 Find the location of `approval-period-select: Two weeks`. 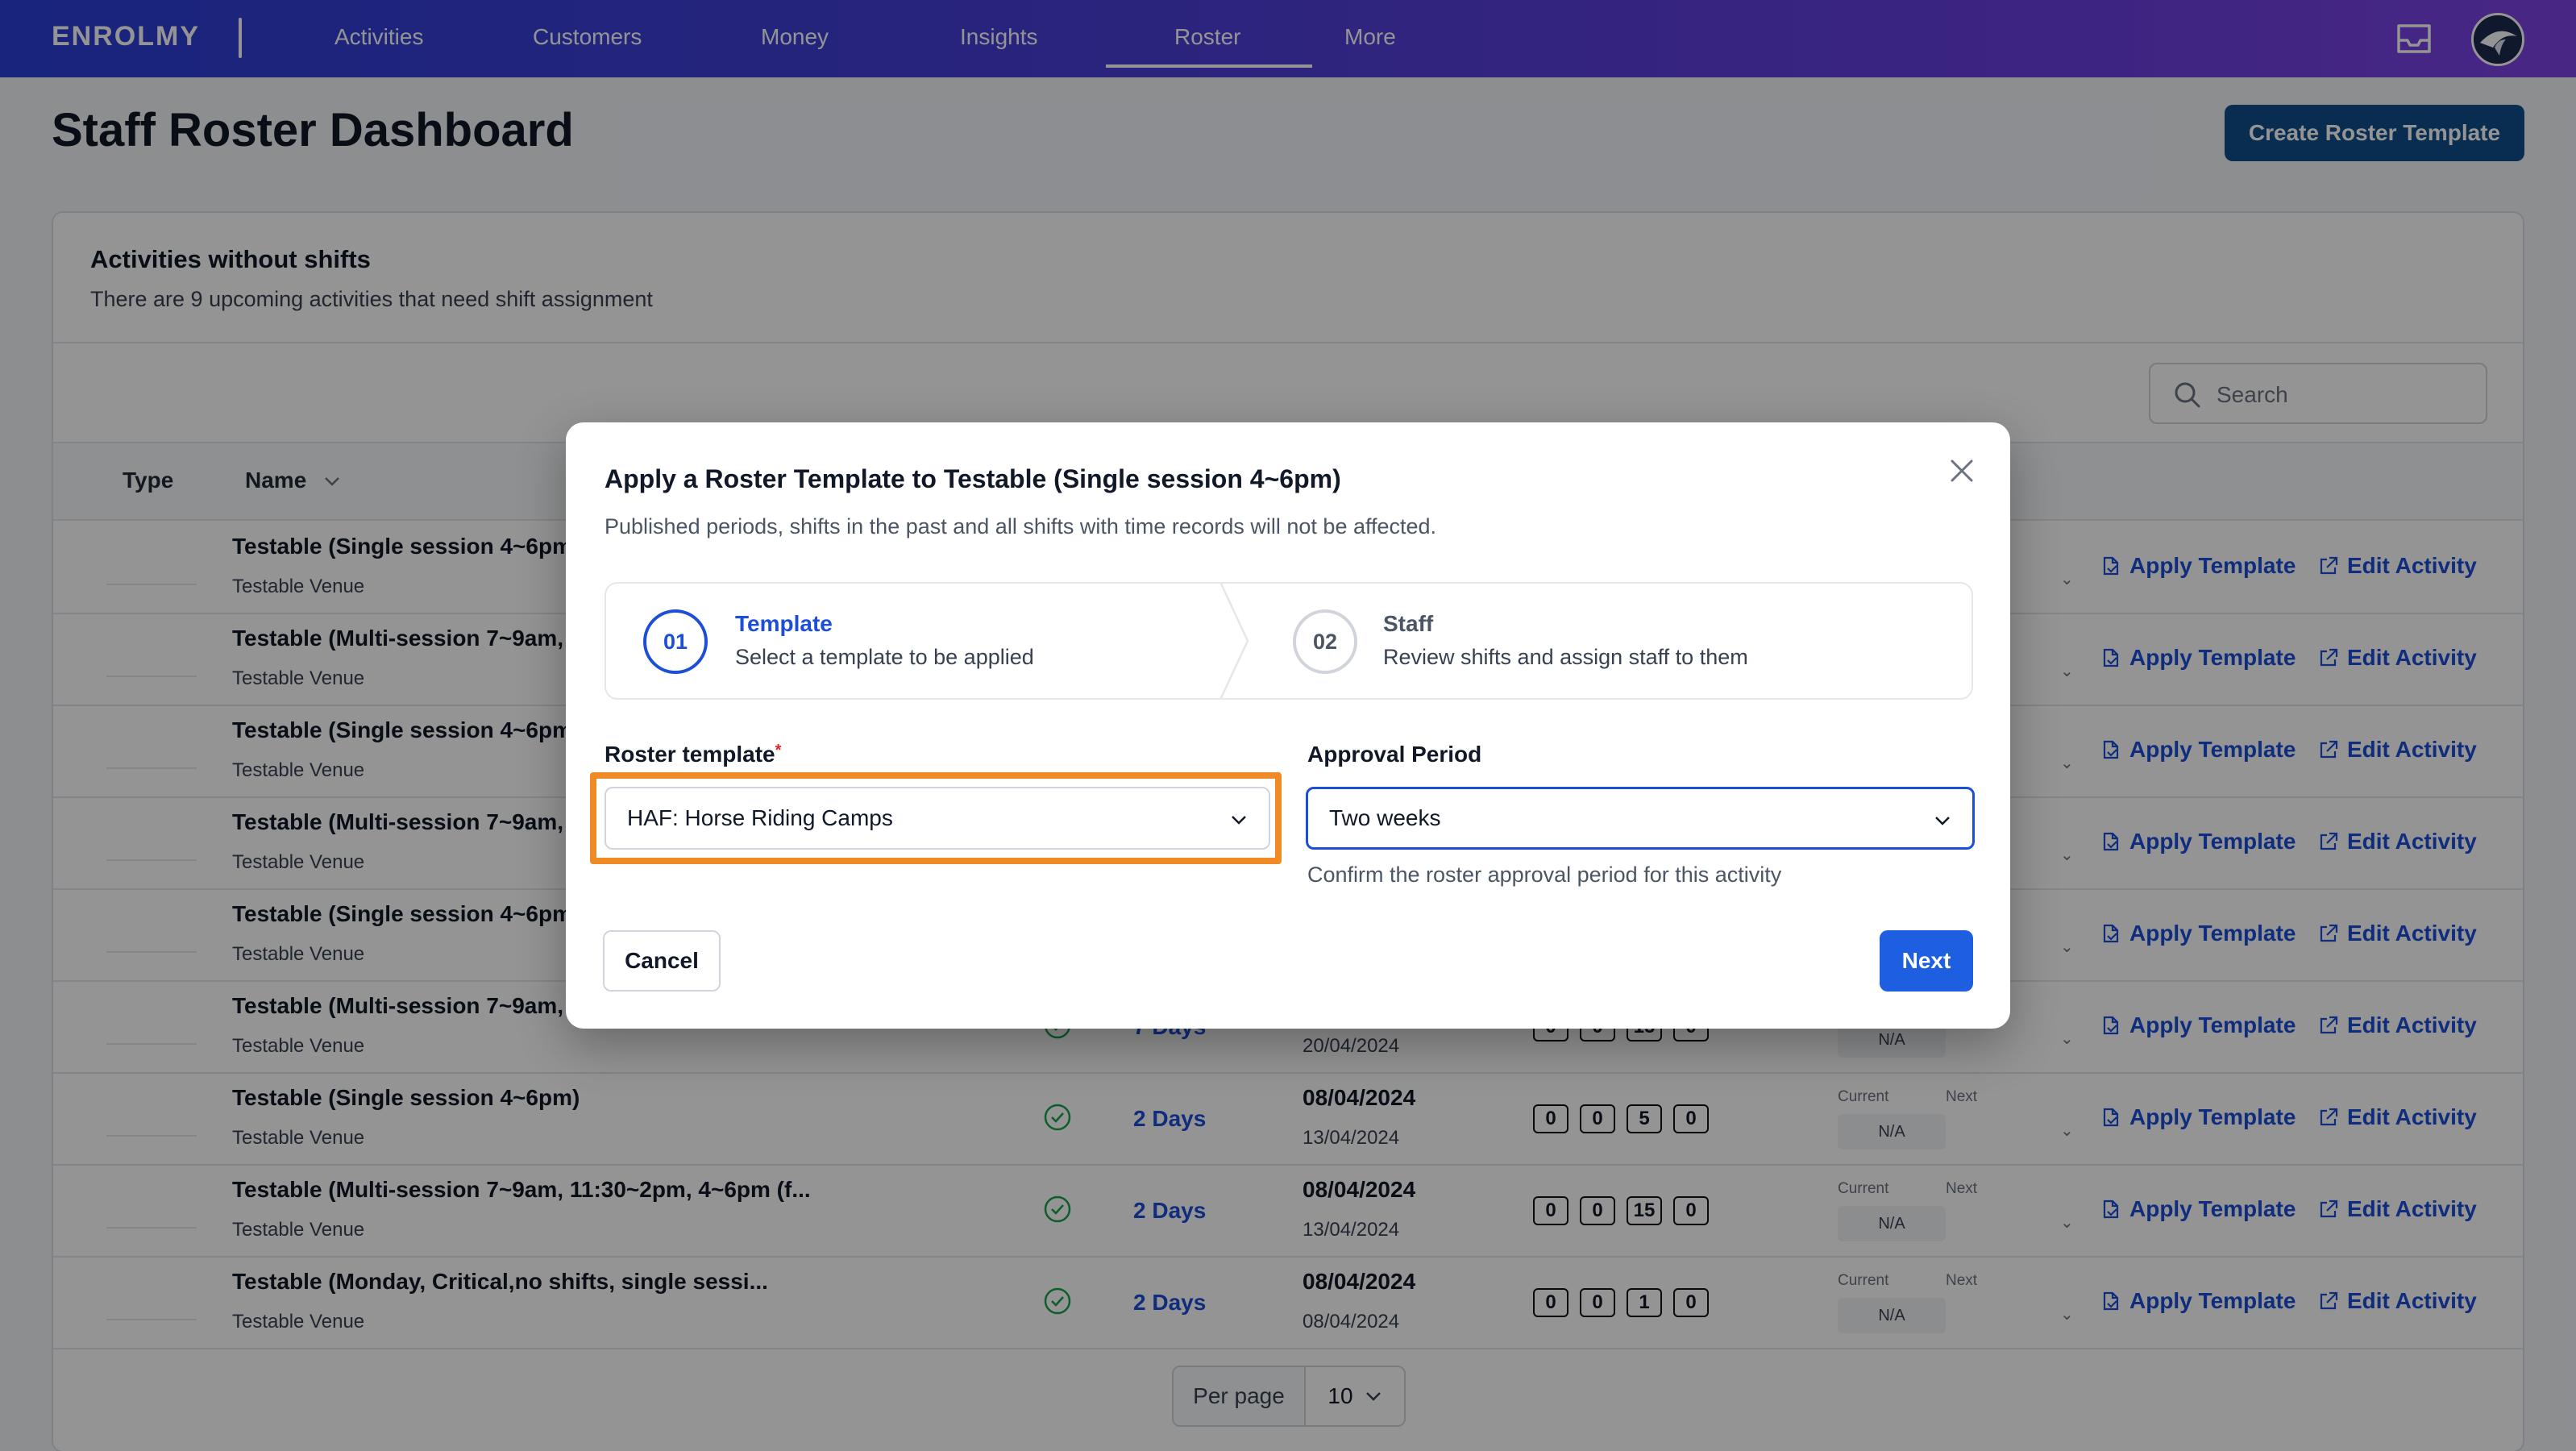

approval-period-select: Two weeks is located at coordinates (1640, 818).